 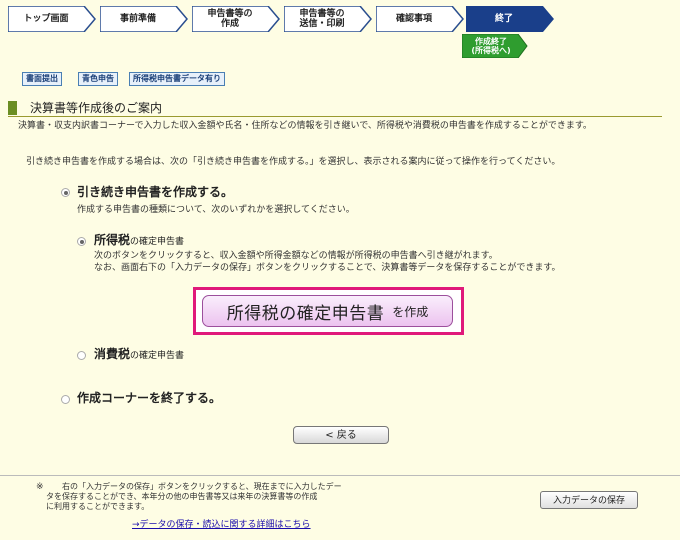 What do you see at coordinates (413, 19) in the screenshot?
I see `step-label: 確認事項` at bounding box center [413, 19].